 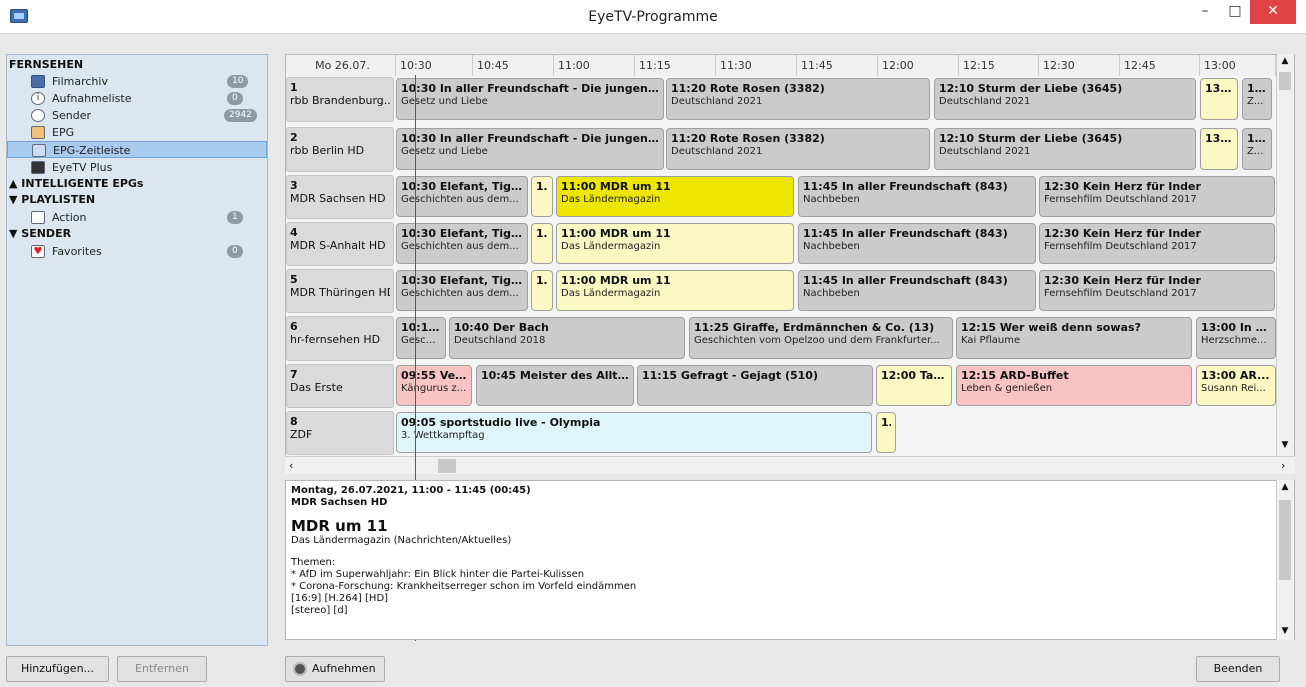 What do you see at coordinates (1074, 385) in the screenshot?
I see `program-block: 12:15 ARD-Buffet Leben & genießen` at bounding box center [1074, 385].